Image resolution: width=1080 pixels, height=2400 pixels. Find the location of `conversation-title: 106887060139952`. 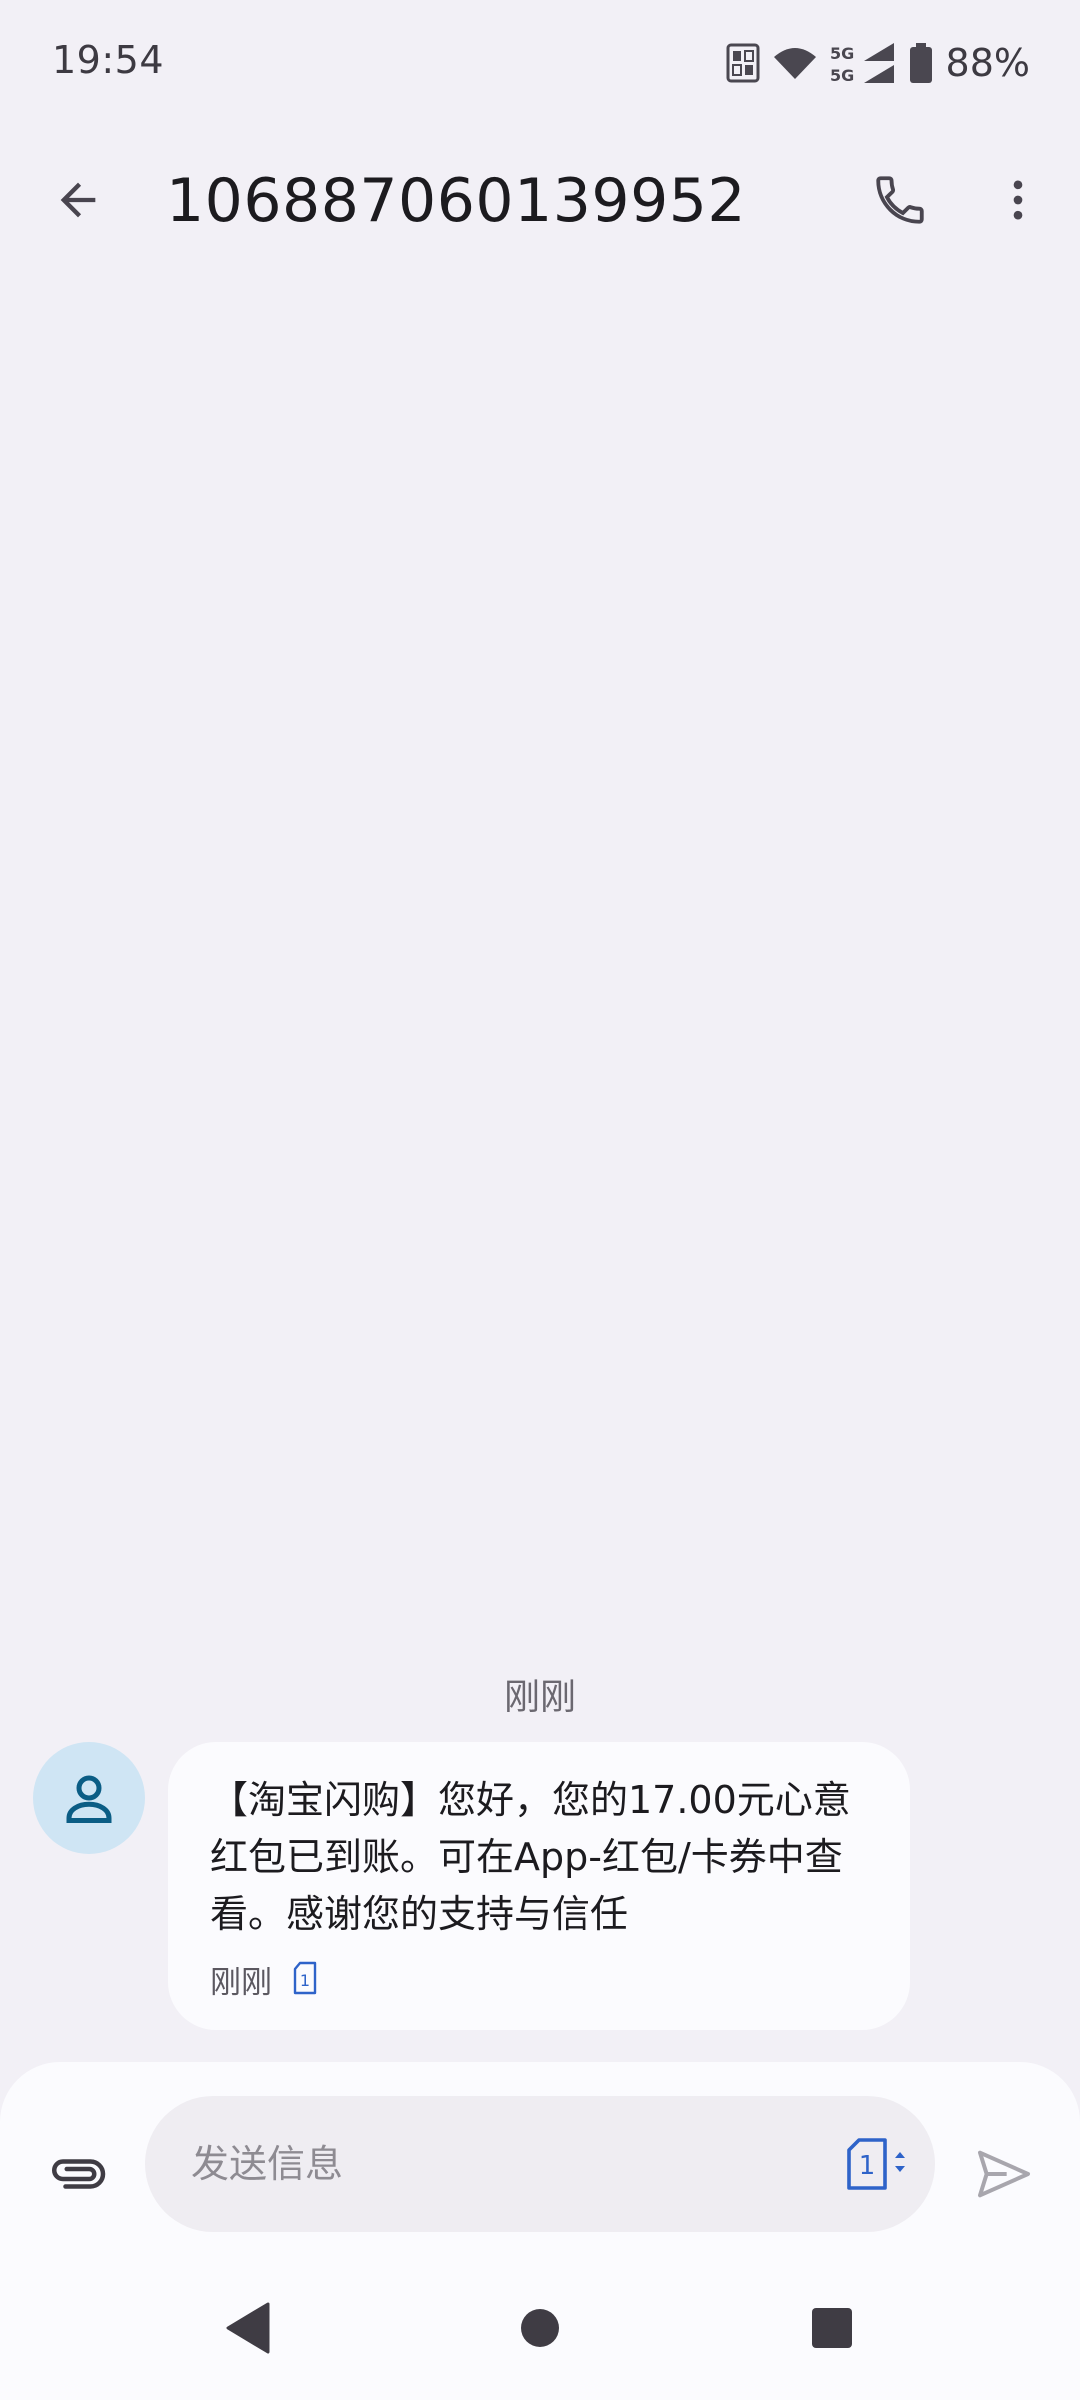

conversation-title: 106887060139952 is located at coordinates (456, 201).